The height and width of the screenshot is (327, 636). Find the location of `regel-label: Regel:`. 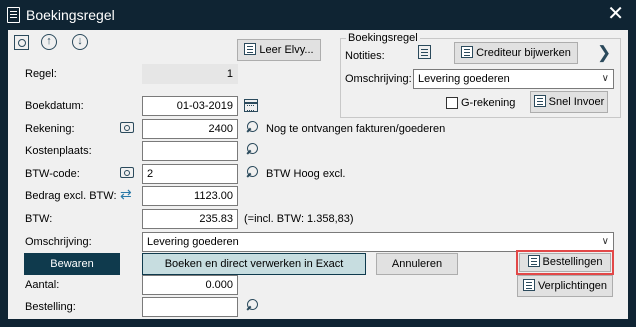

regel-label: Regel: is located at coordinates (41, 74).